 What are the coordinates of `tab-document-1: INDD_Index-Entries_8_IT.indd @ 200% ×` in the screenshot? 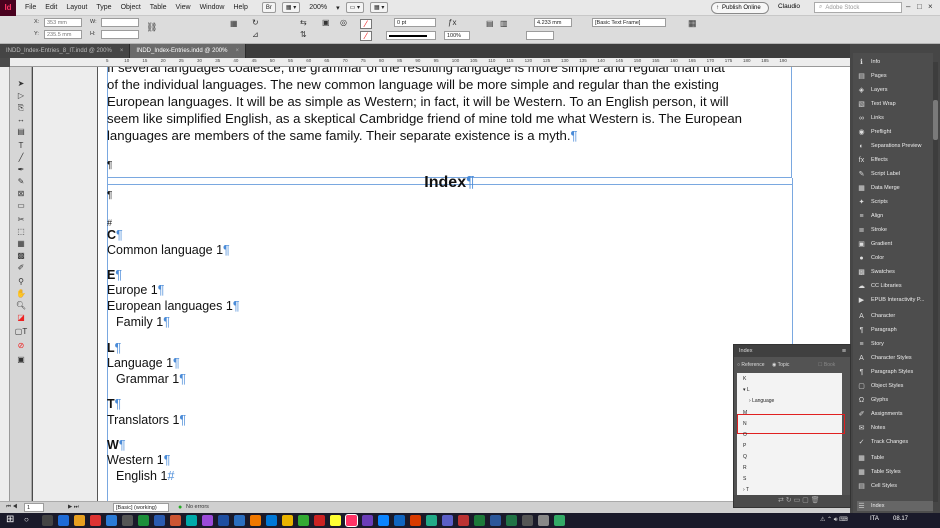 It's located at (65, 51).